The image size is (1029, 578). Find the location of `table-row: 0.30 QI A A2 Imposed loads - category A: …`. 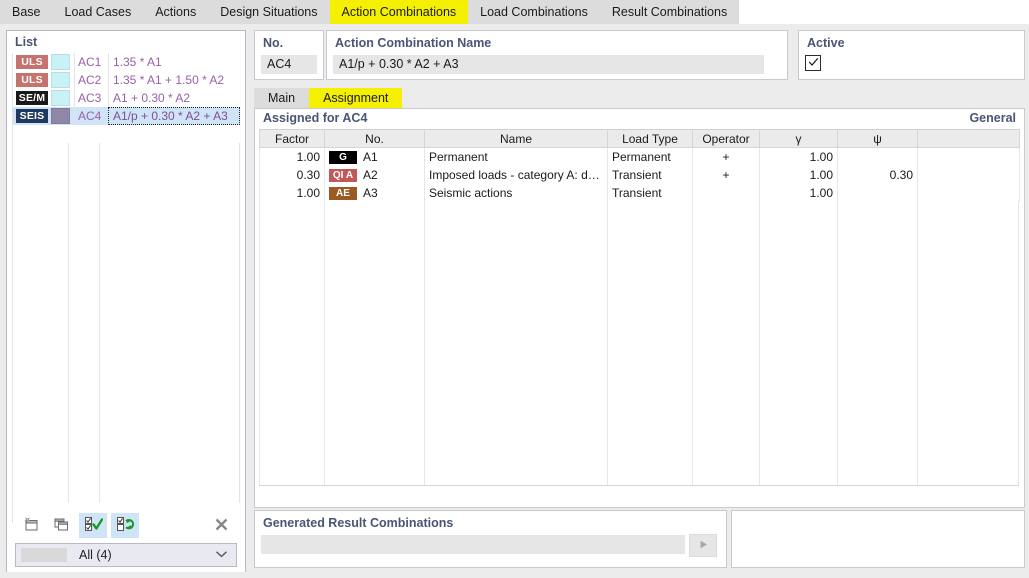

table-row: 0.30 QI A A2 Imposed loads - category A: … is located at coordinates (639, 175).